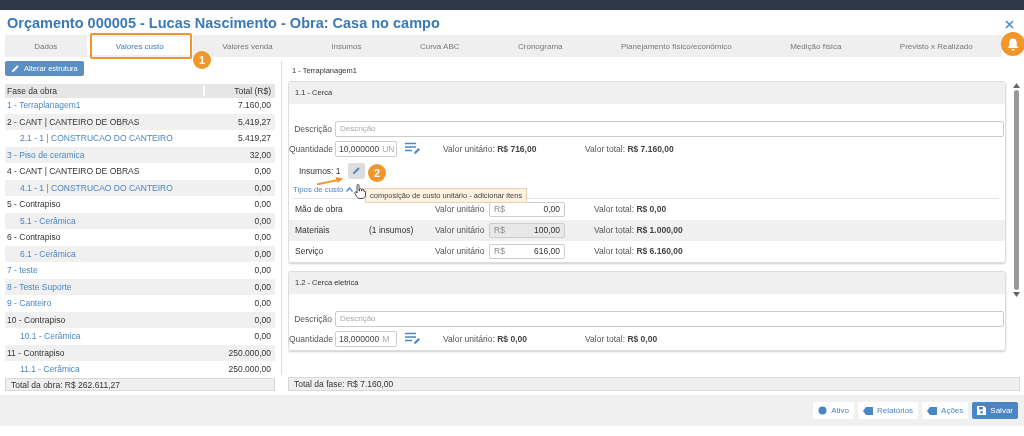 The width and height of the screenshot is (1024, 436). What do you see at coordinates (945, 410) in the screenshot?
I see `footer-button: Ações` at bounding box center [945, 410].